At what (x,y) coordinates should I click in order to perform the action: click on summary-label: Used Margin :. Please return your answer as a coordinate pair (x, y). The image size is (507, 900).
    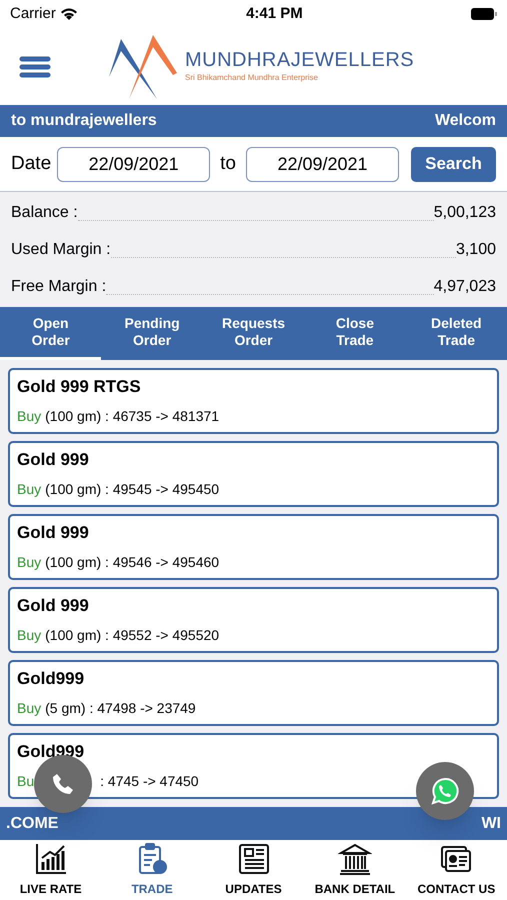
    Looking at the image, I should click on (61, 250).